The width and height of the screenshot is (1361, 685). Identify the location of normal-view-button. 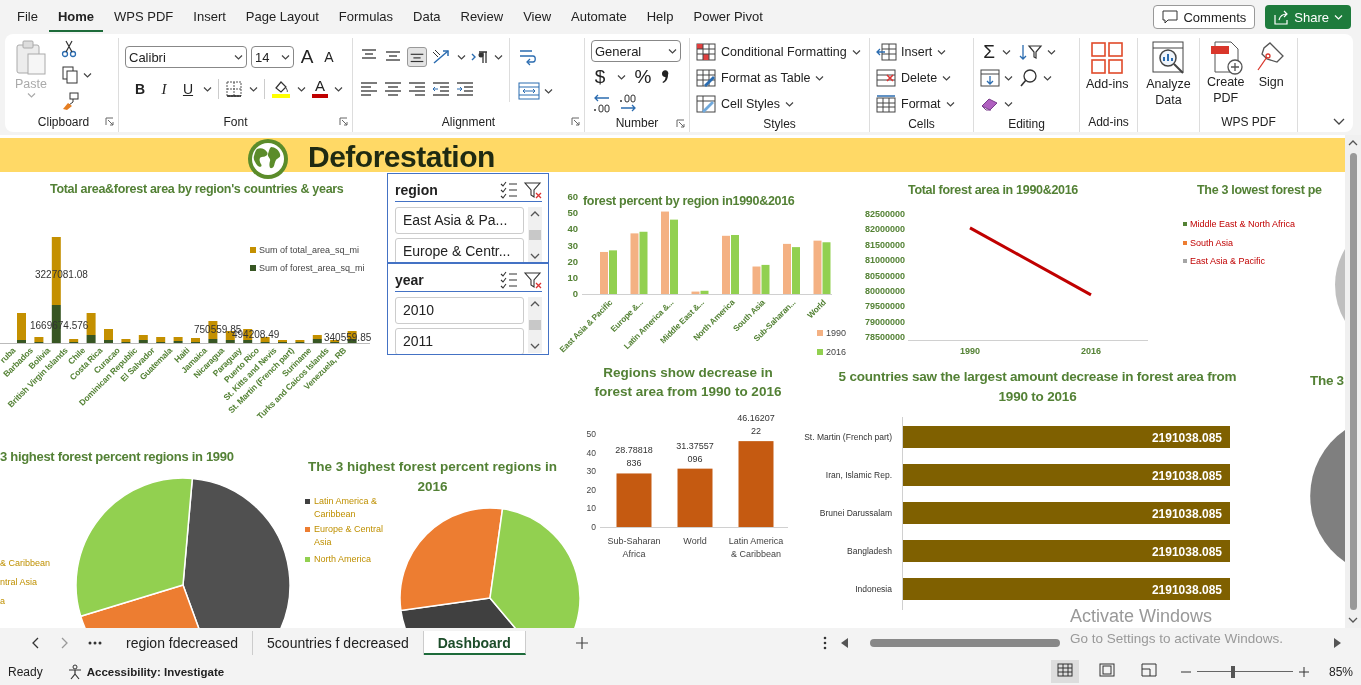
(1064, 671).